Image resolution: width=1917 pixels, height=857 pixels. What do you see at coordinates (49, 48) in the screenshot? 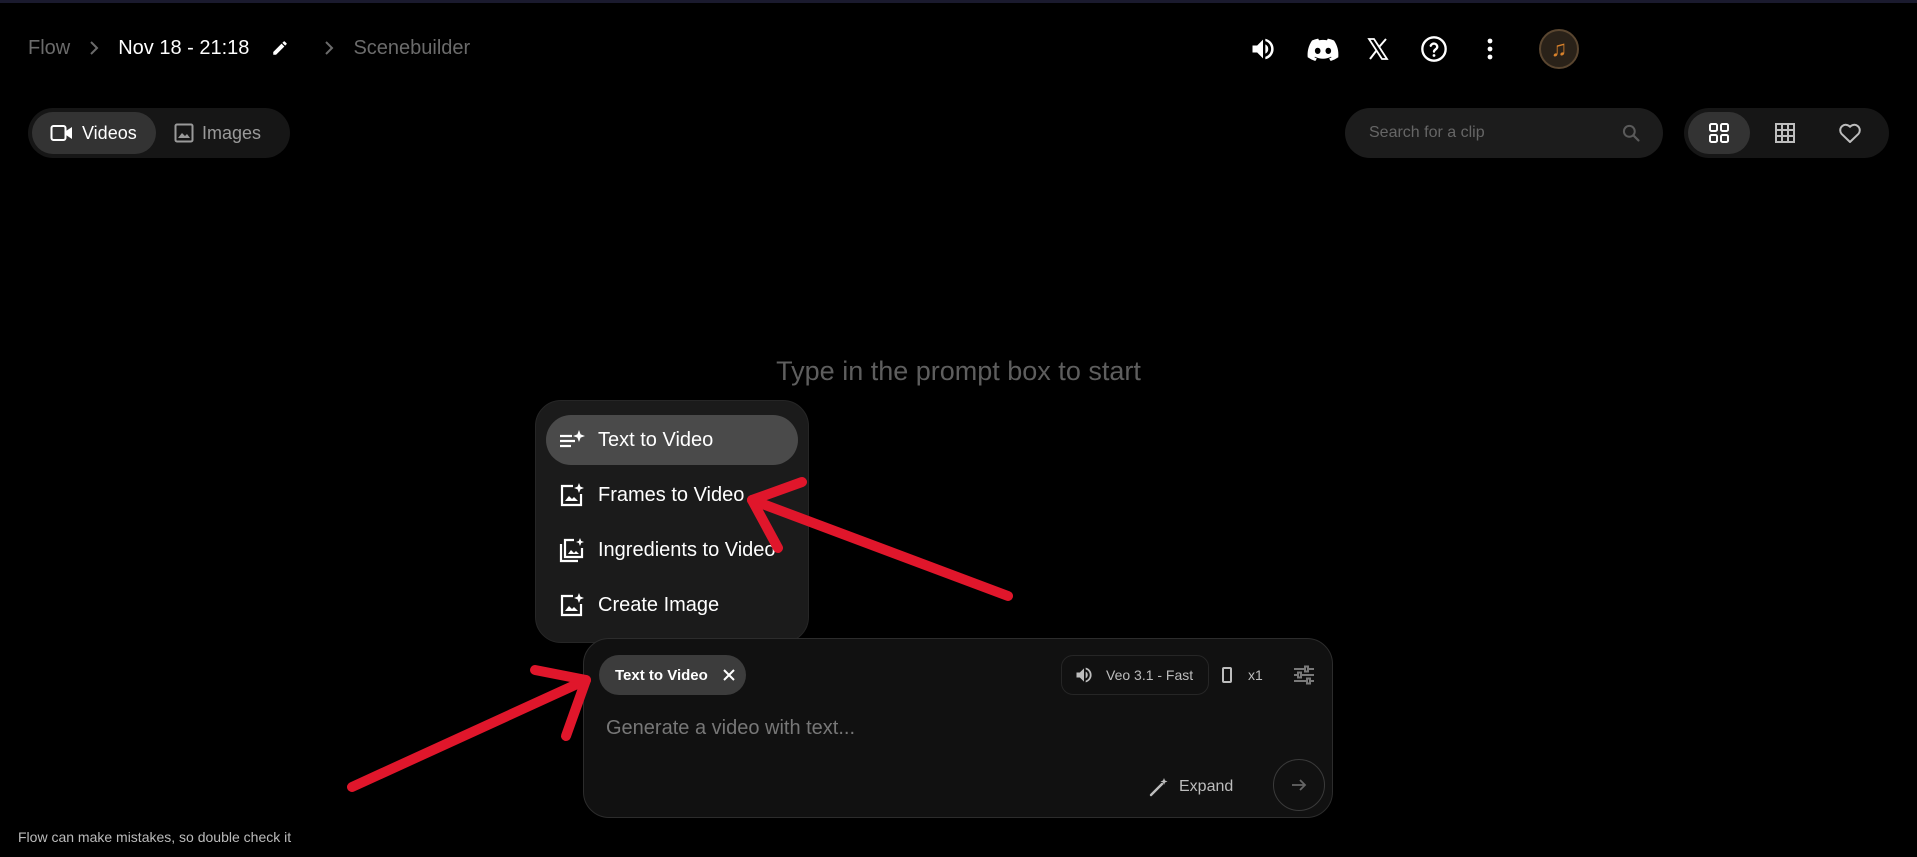
I see `breadcrumb-flow-link: Flow` at bounding box center [49, 48].